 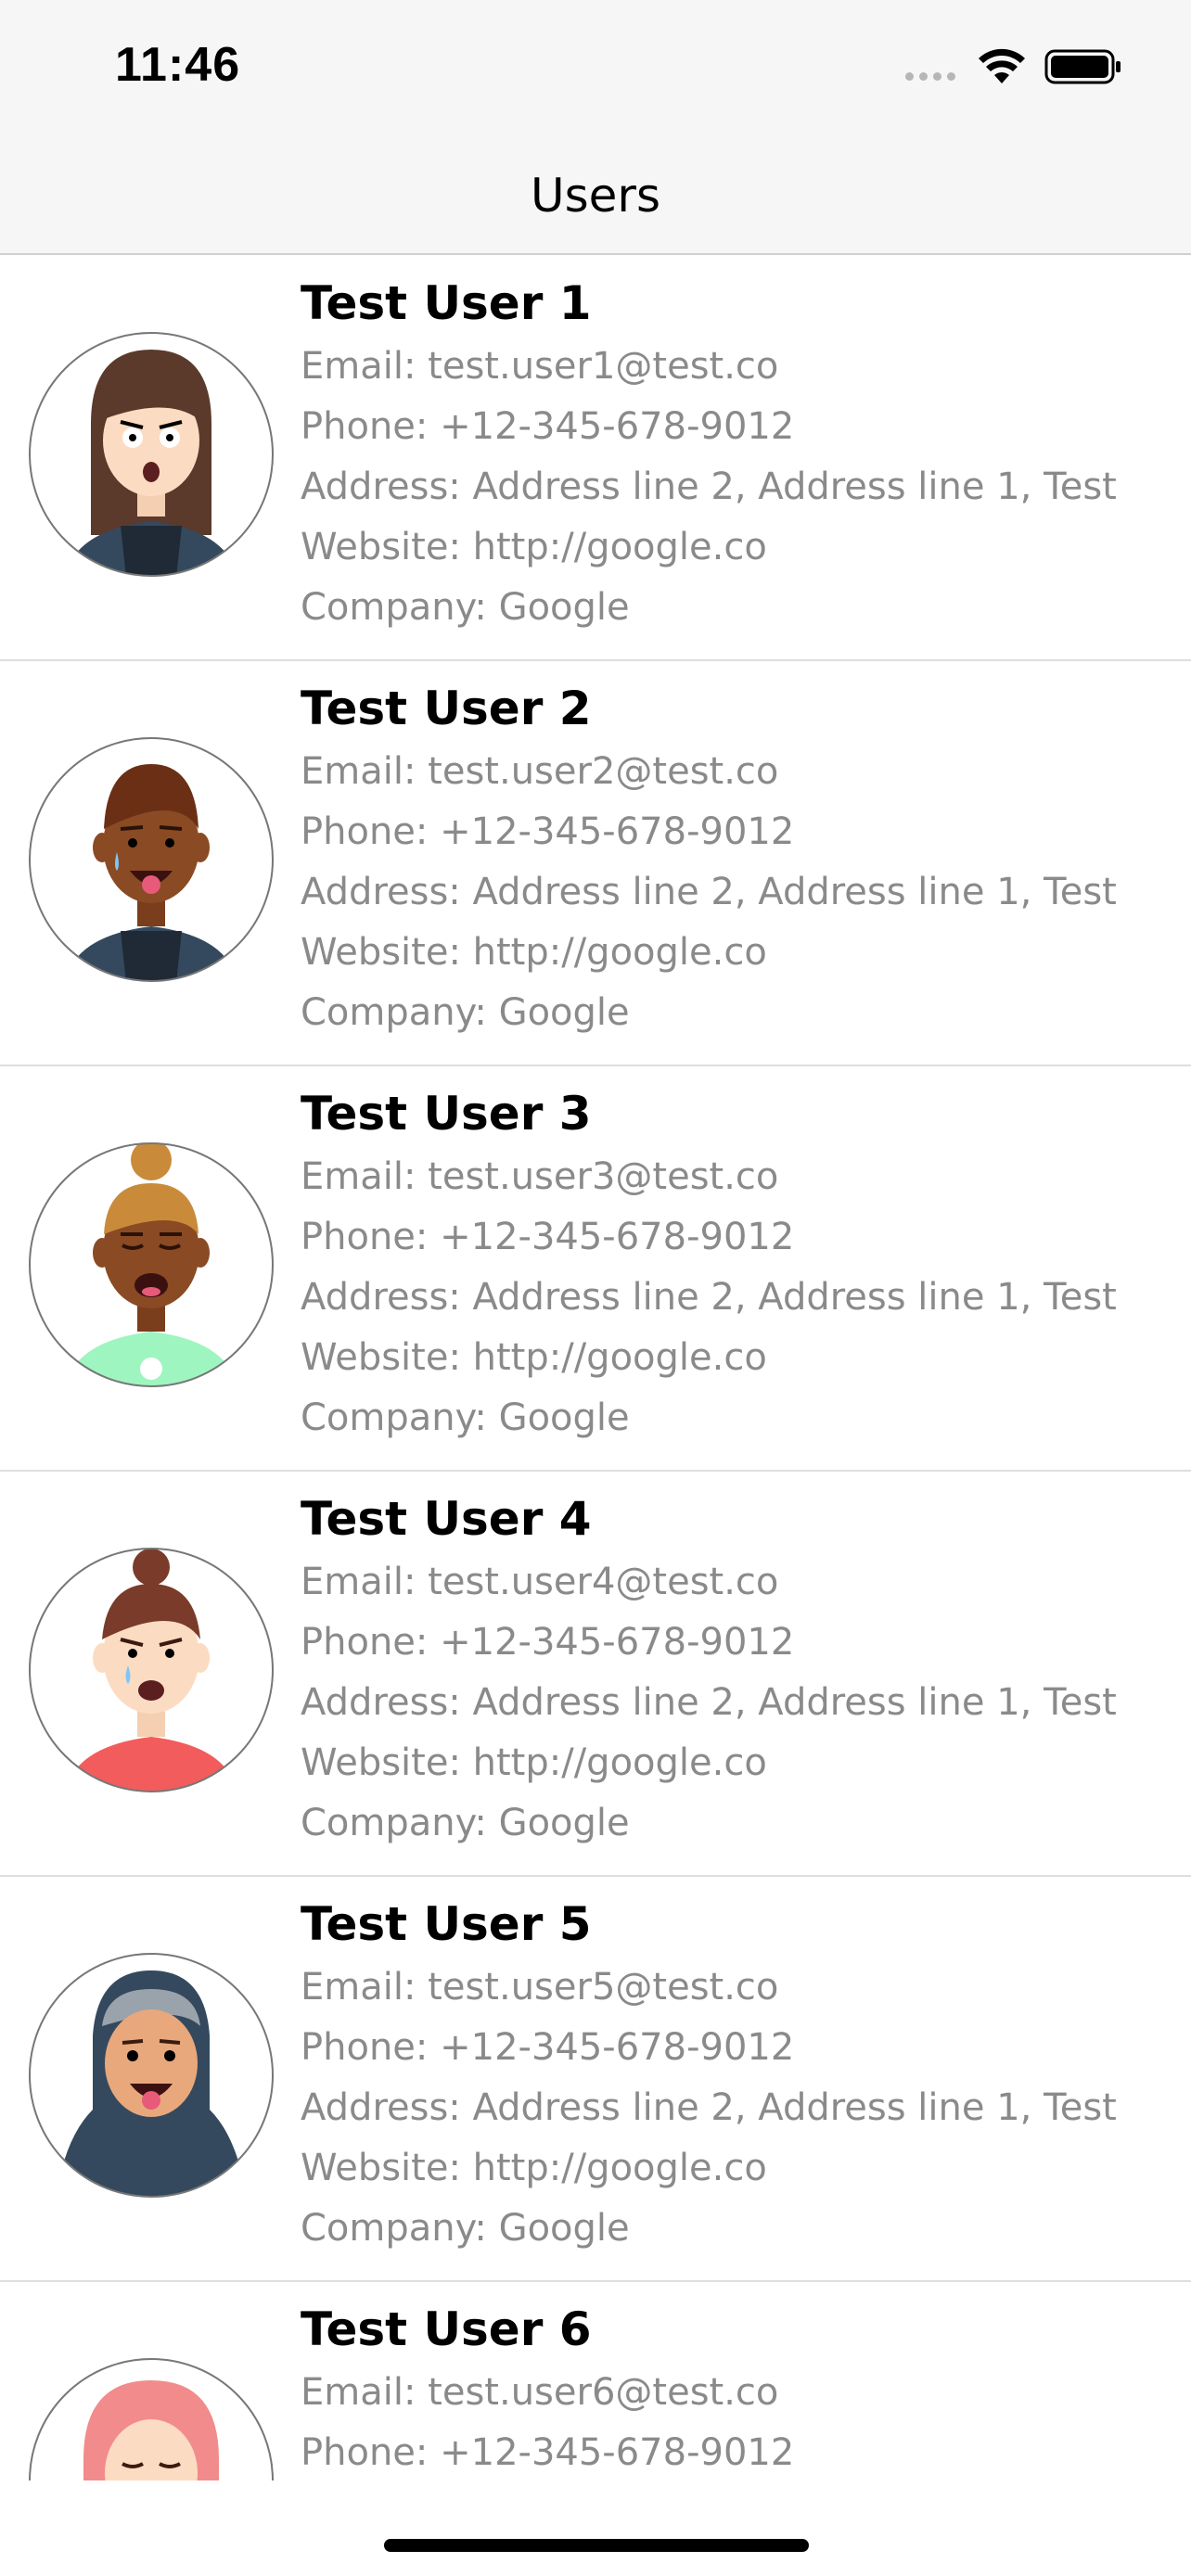 What do you see at coordinates (446, 1519) in the screenshot?
I see `user-name: Test User 4` at bounding box center [446, 1519].